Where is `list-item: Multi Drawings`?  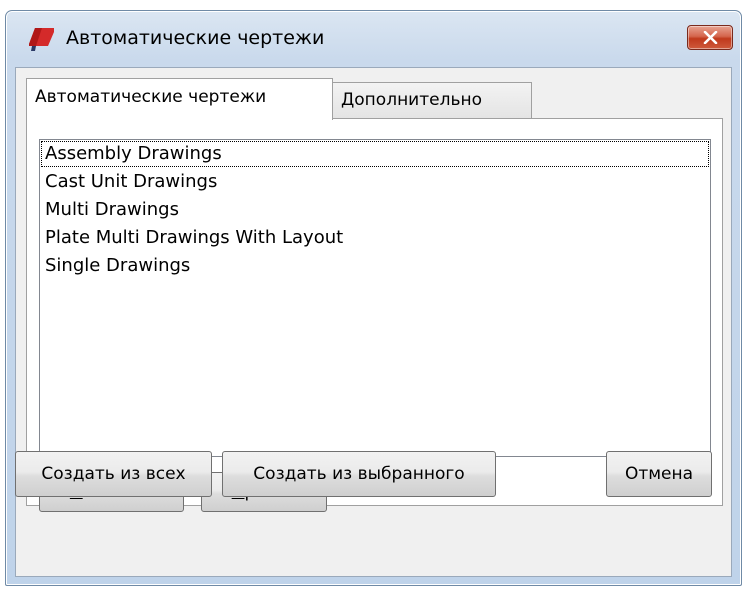
list-item: Multi Drawings is located at coordinates (375, 210).